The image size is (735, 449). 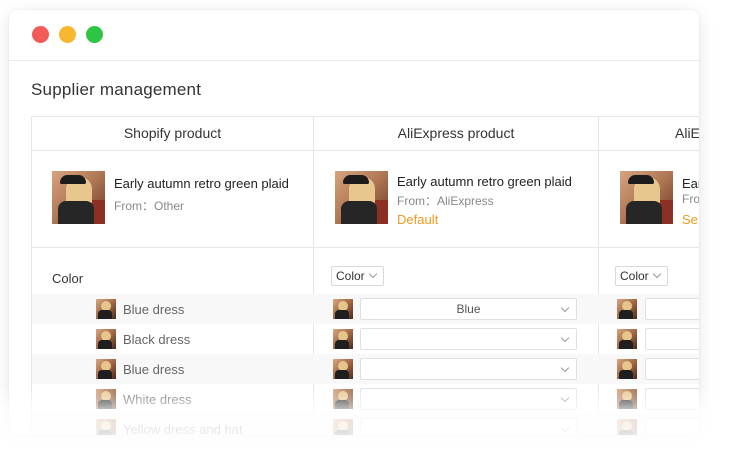 What do you see at coordinates (690, 199) in the screenshot?
I see `product-source: Fro` at bounding box center [690, 199].